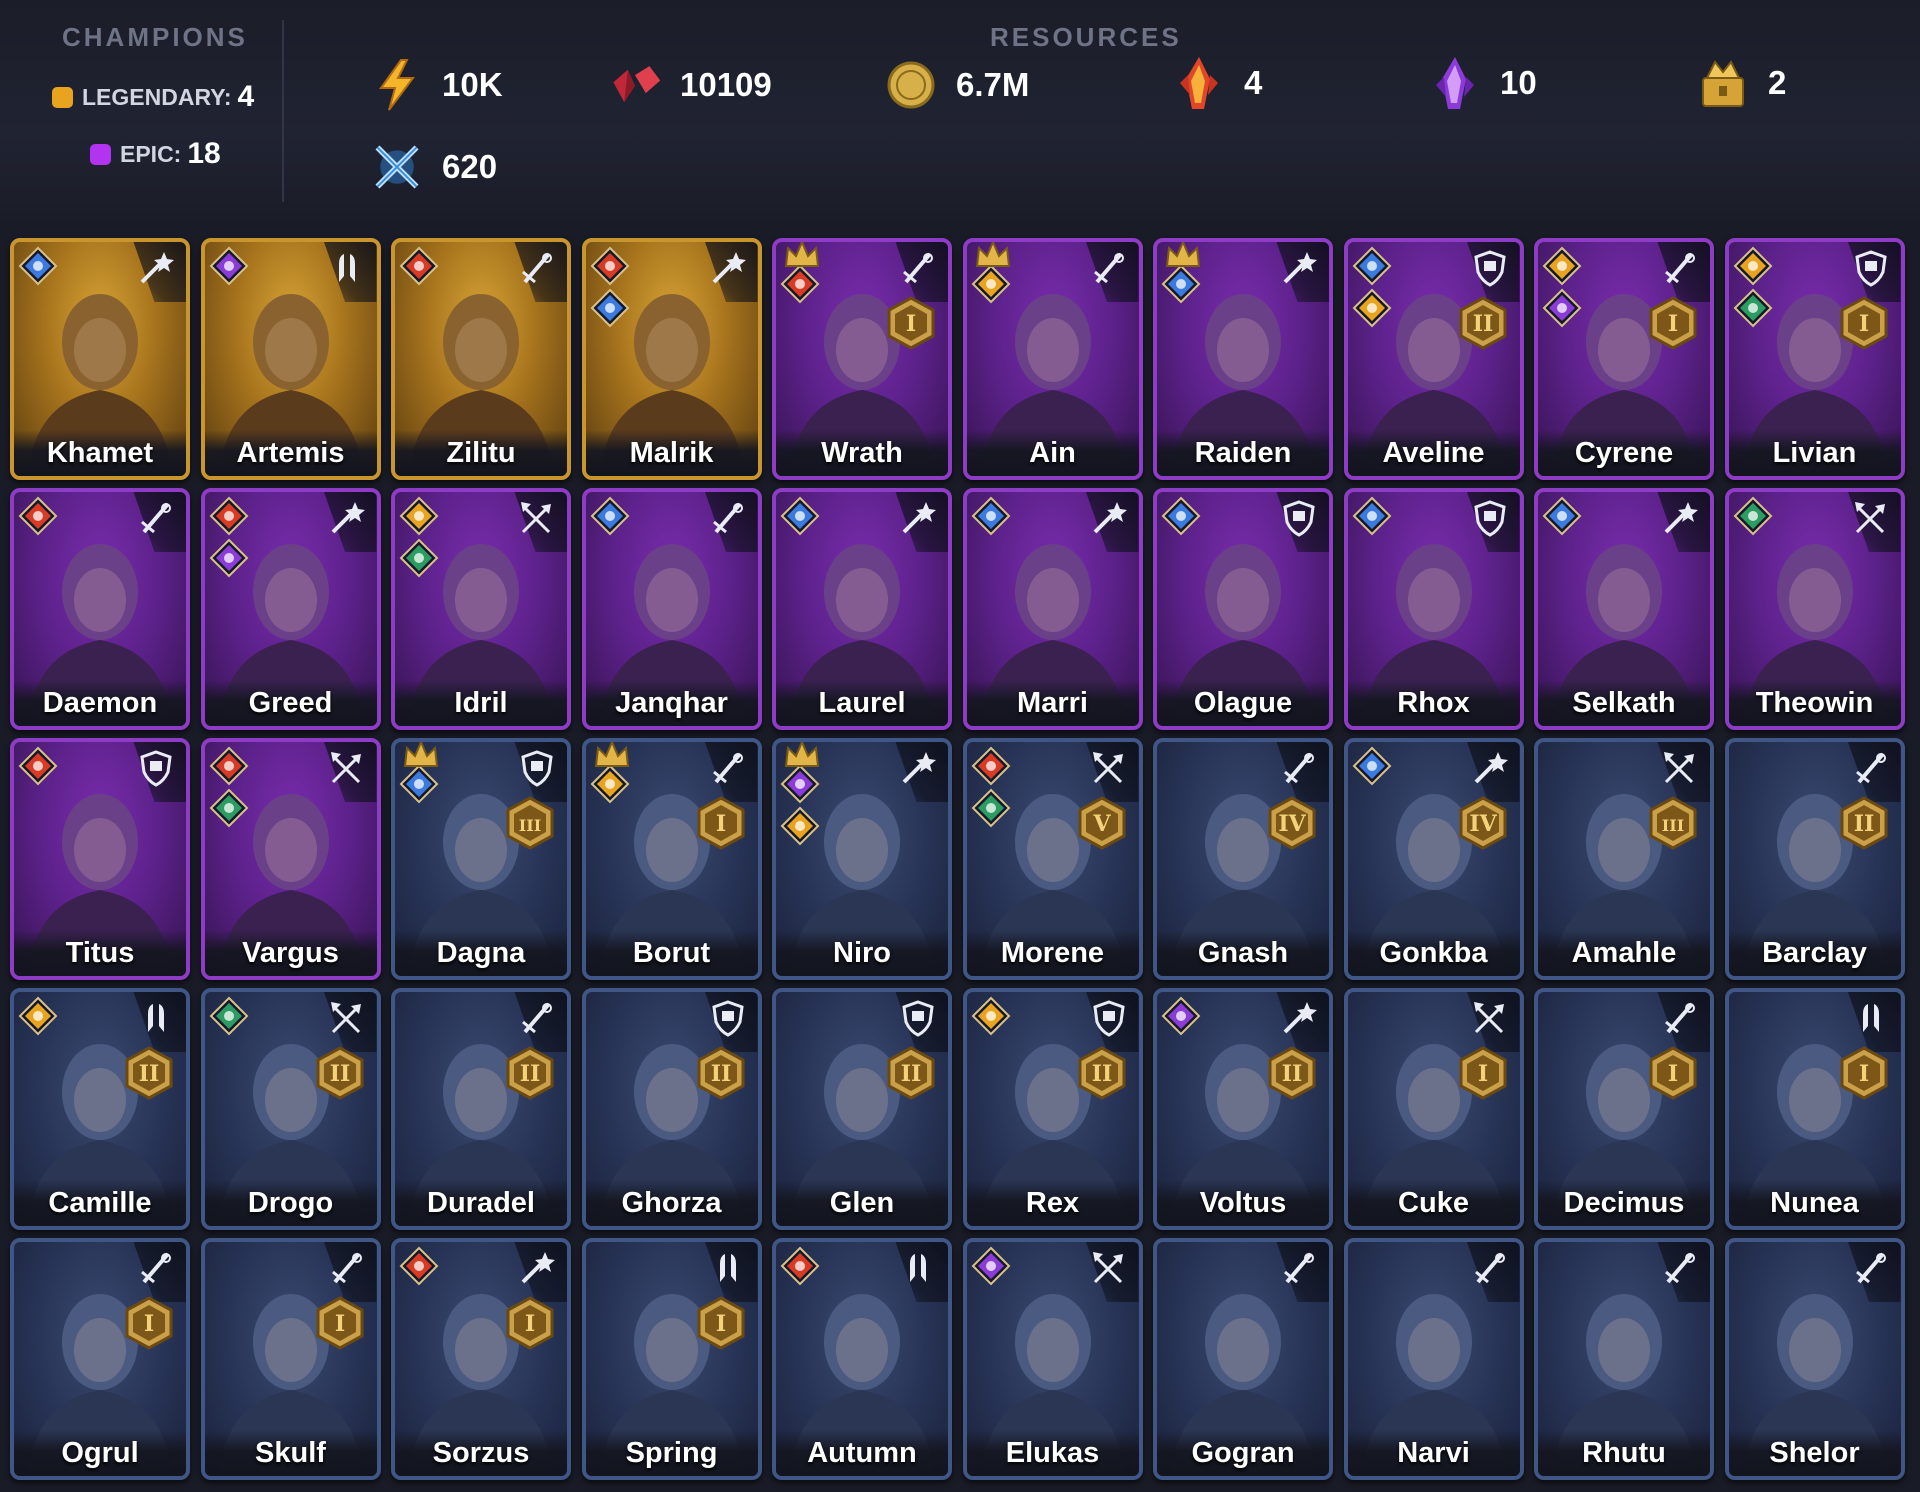 The image size is (1920, 1492). What do you see at coordinates (100, 1109) in the screenshot?
I see `champion-card-camille: II Camille` at bounding box center [100, 1109].